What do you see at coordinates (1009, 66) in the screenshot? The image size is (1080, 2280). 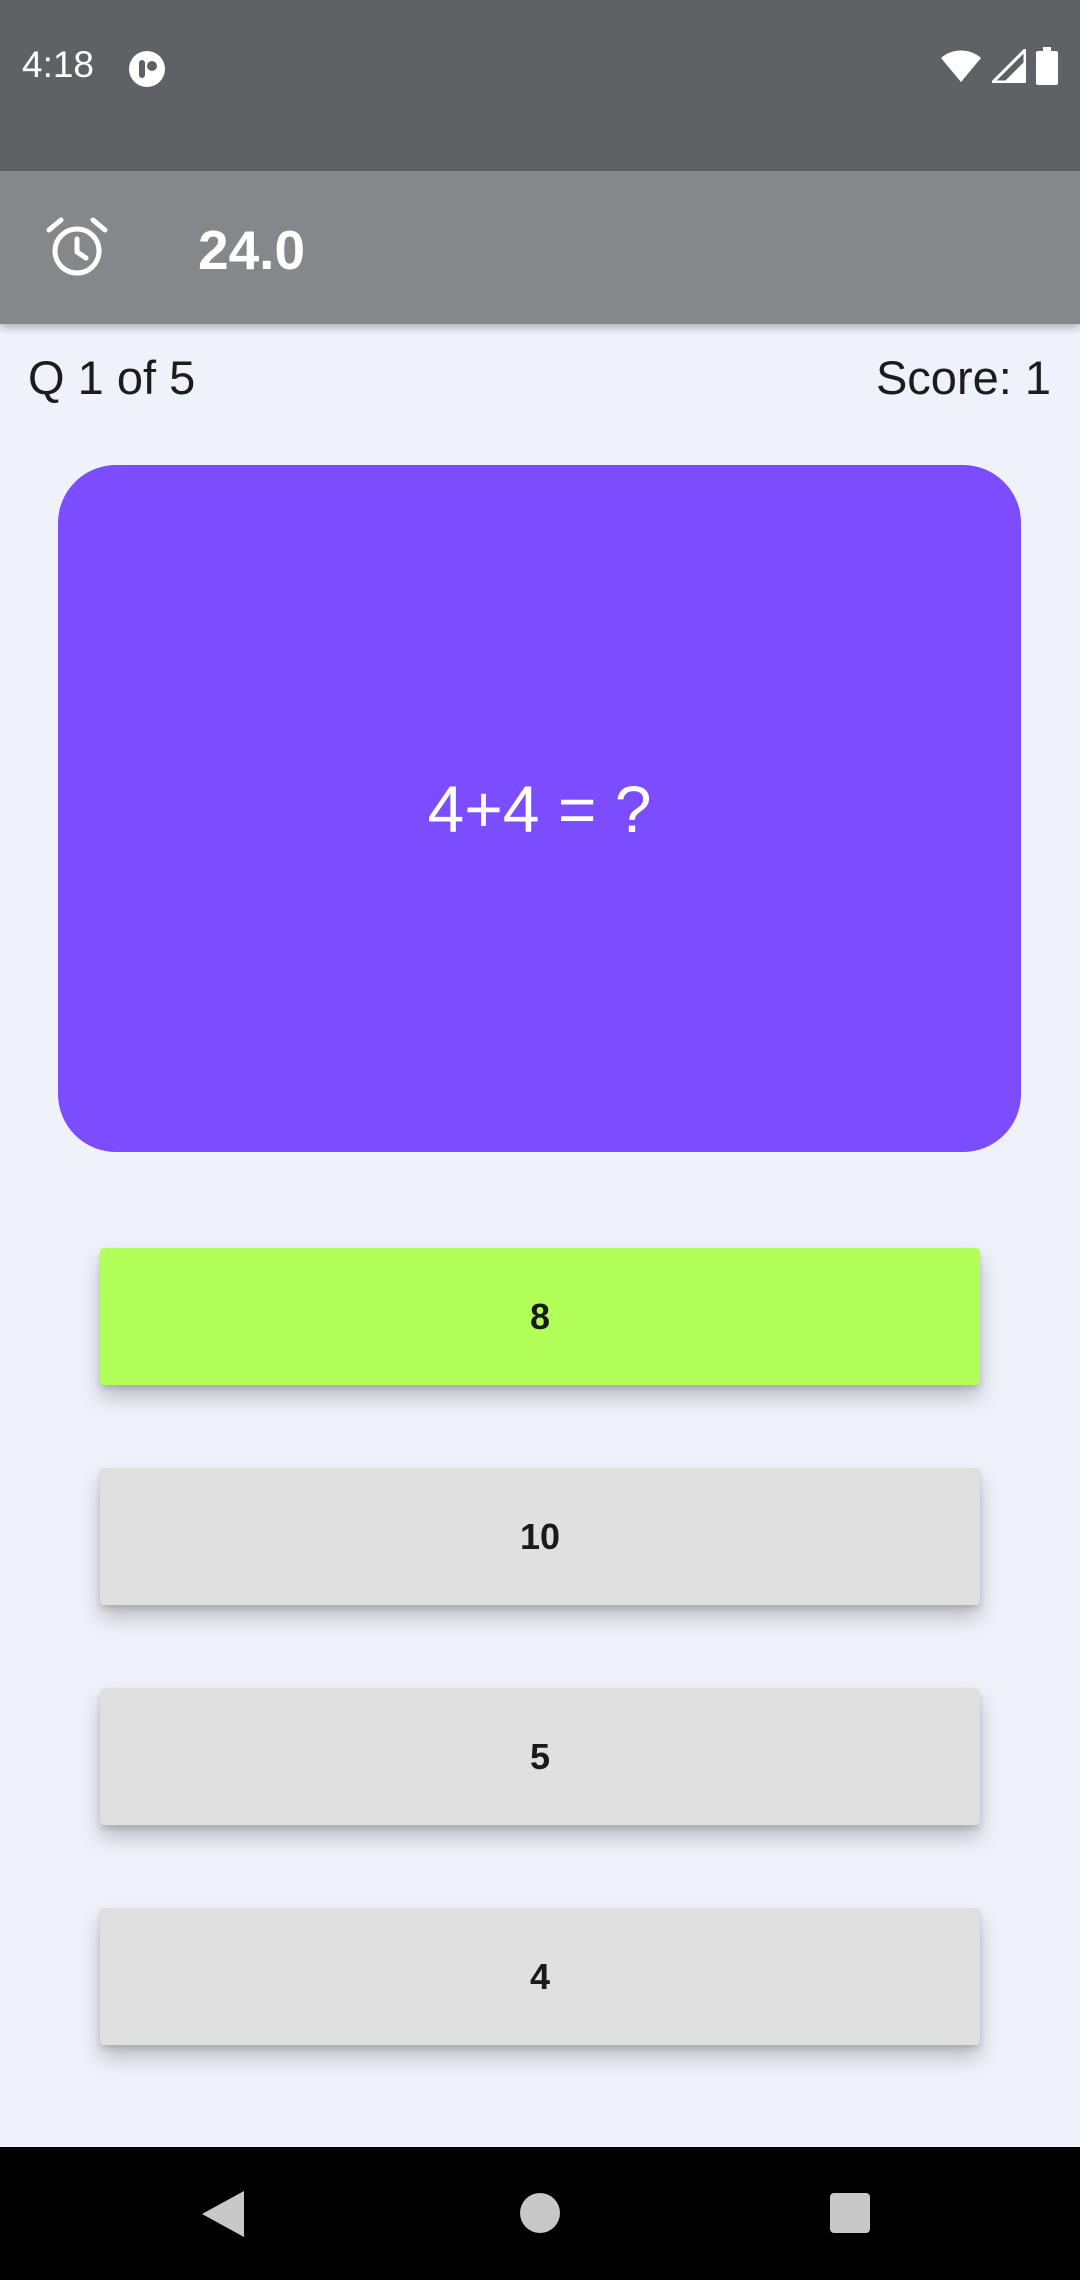 I see `cell-signal-icon` at bounding box center [1009, 66].